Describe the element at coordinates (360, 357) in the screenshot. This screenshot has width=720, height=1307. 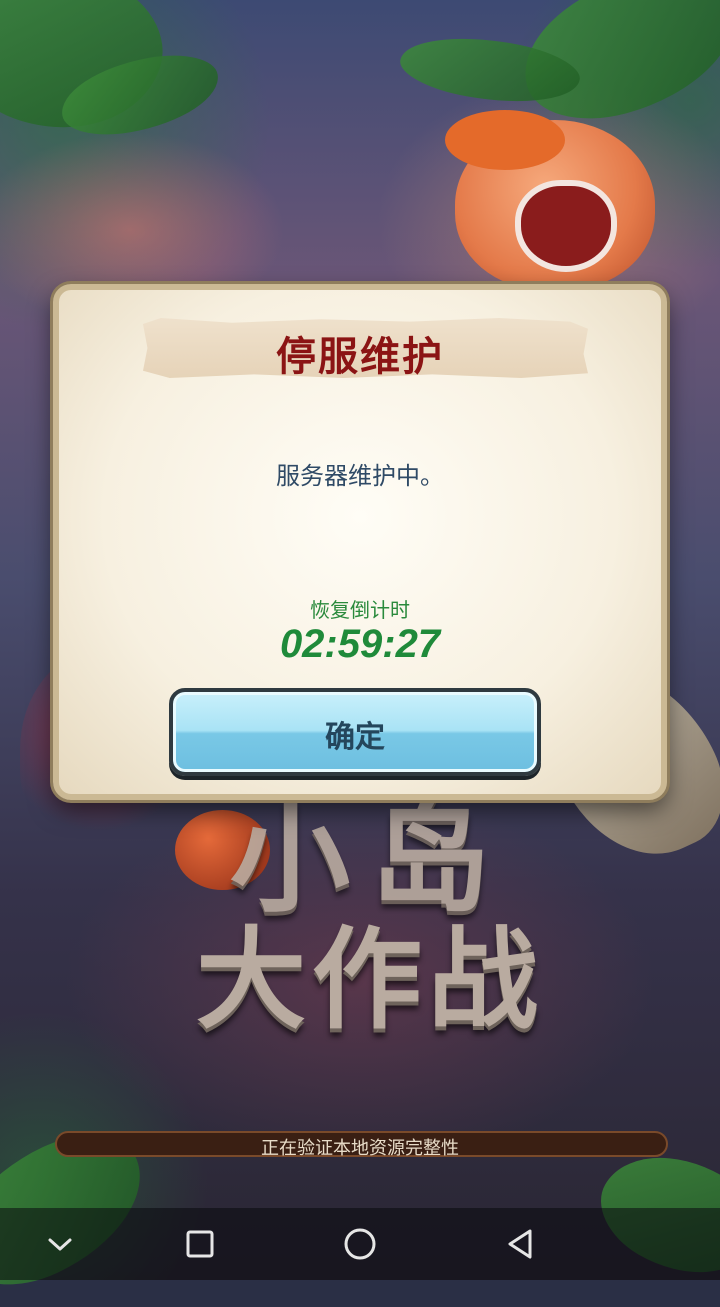
I see `dialog-title: 停服维护` at that location.